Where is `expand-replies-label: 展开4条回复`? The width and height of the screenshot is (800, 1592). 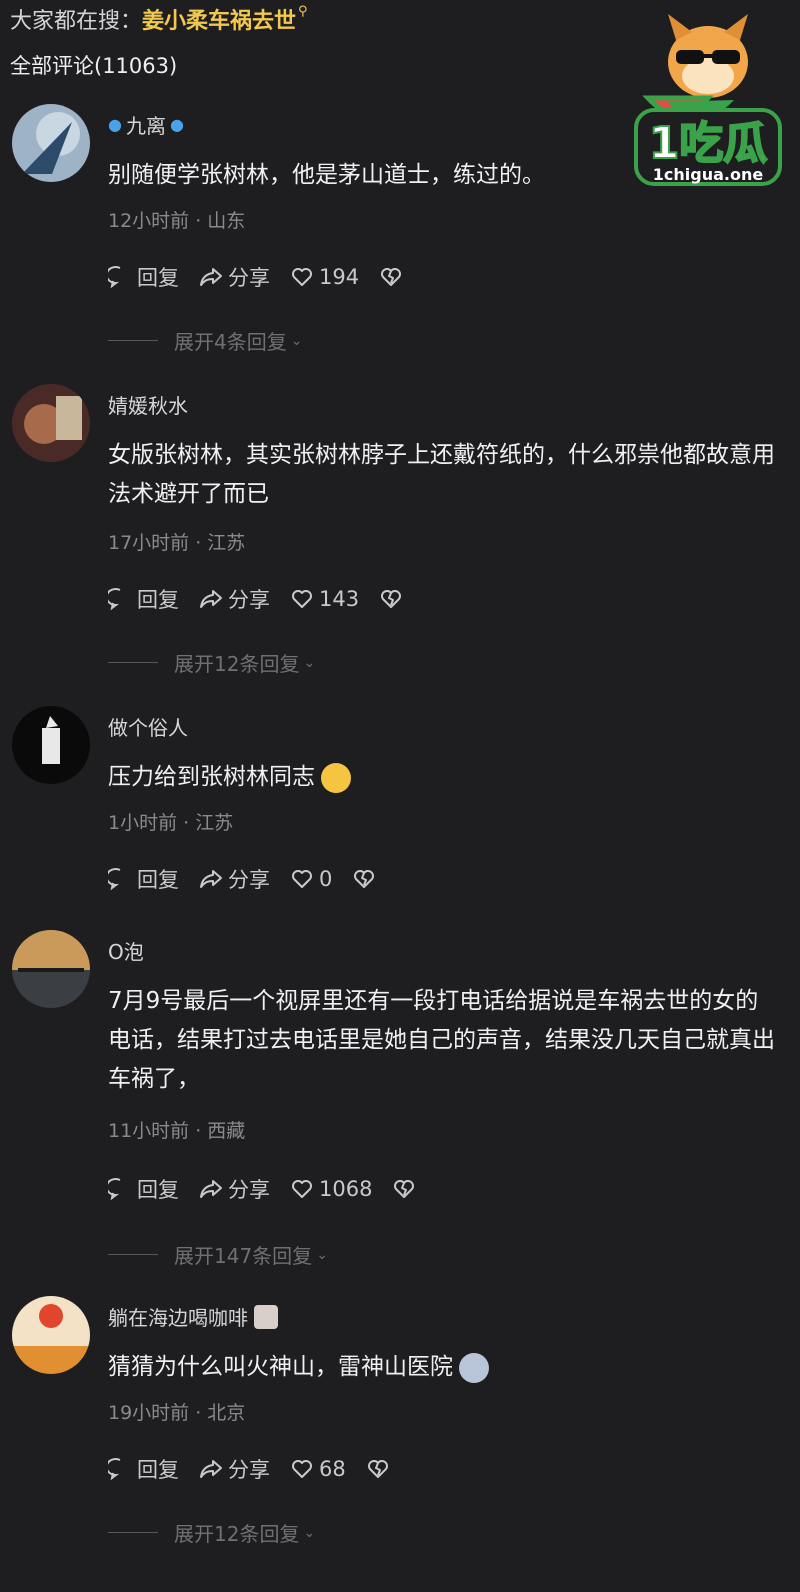
expand-replies-label: 展开4条回复 is located at coordinates (230, 342).